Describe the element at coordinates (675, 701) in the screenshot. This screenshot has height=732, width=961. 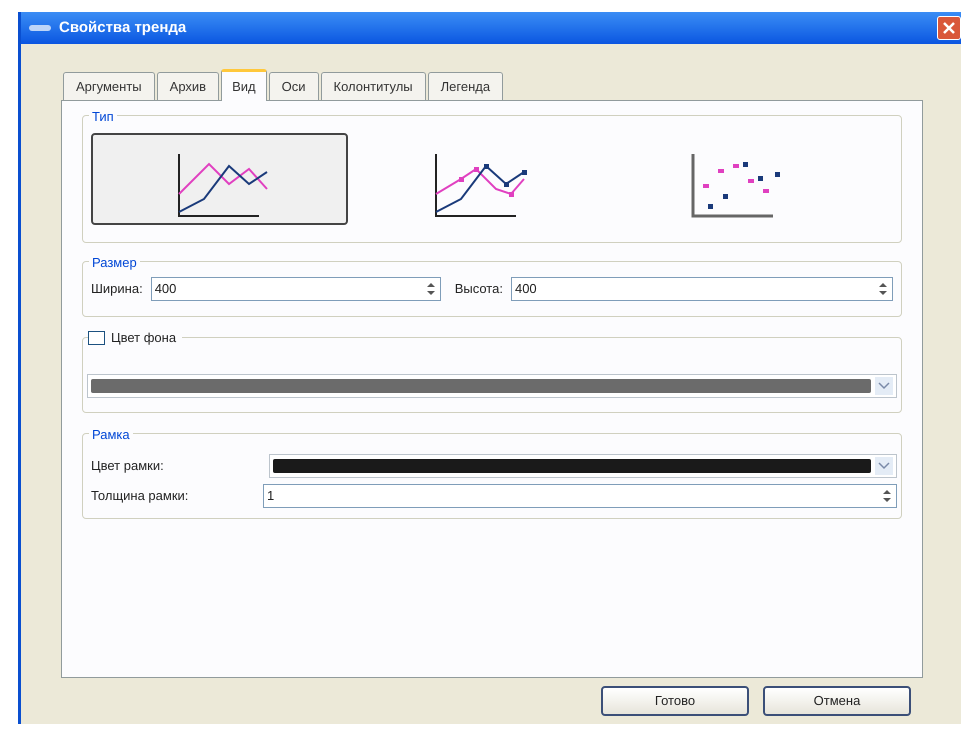
I see `dialog-button: Готово` at that location.